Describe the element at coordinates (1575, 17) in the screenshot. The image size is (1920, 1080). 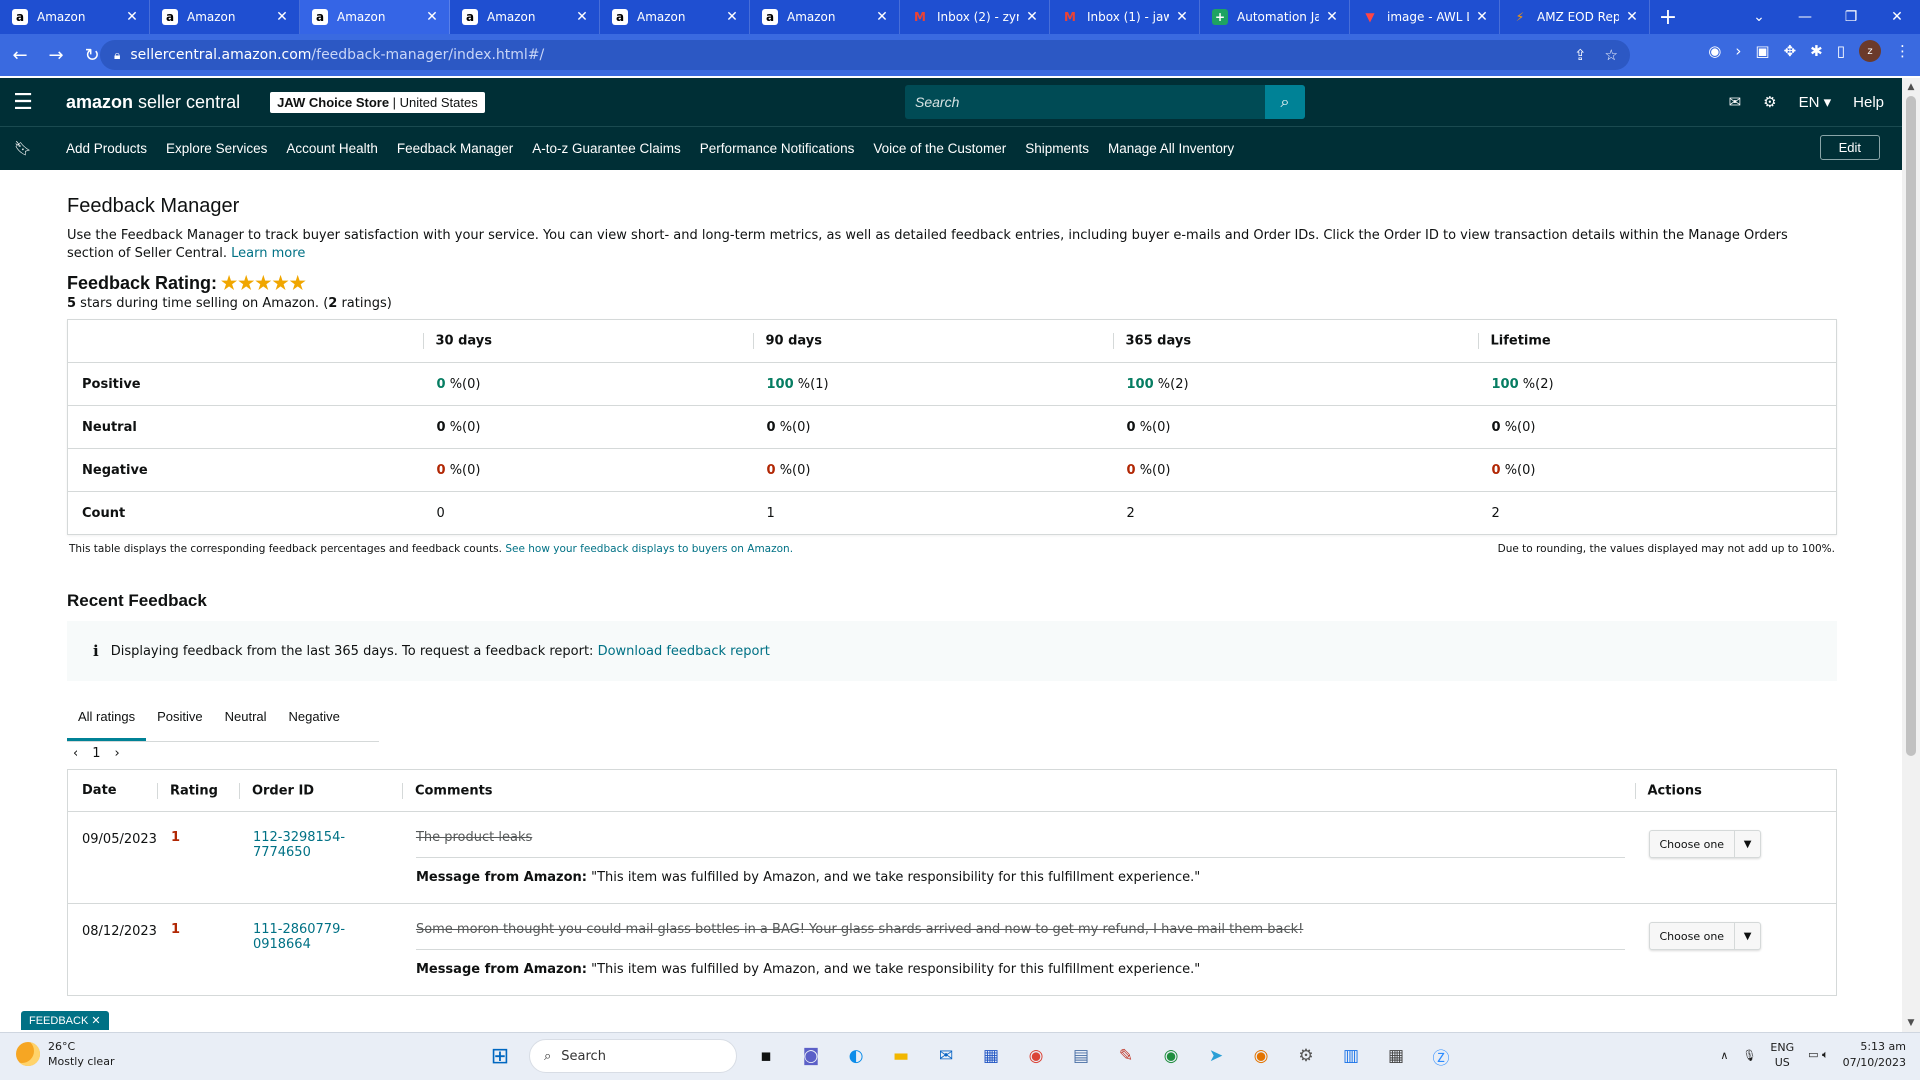
I see `browser-tab: ⚡ AMZ EOD Repo ✕` at that location.